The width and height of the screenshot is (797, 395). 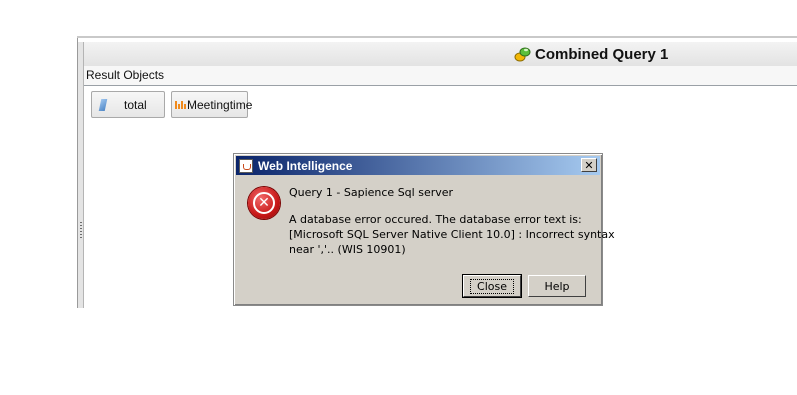 I want to click on query-header, so click(x=440, y=54).